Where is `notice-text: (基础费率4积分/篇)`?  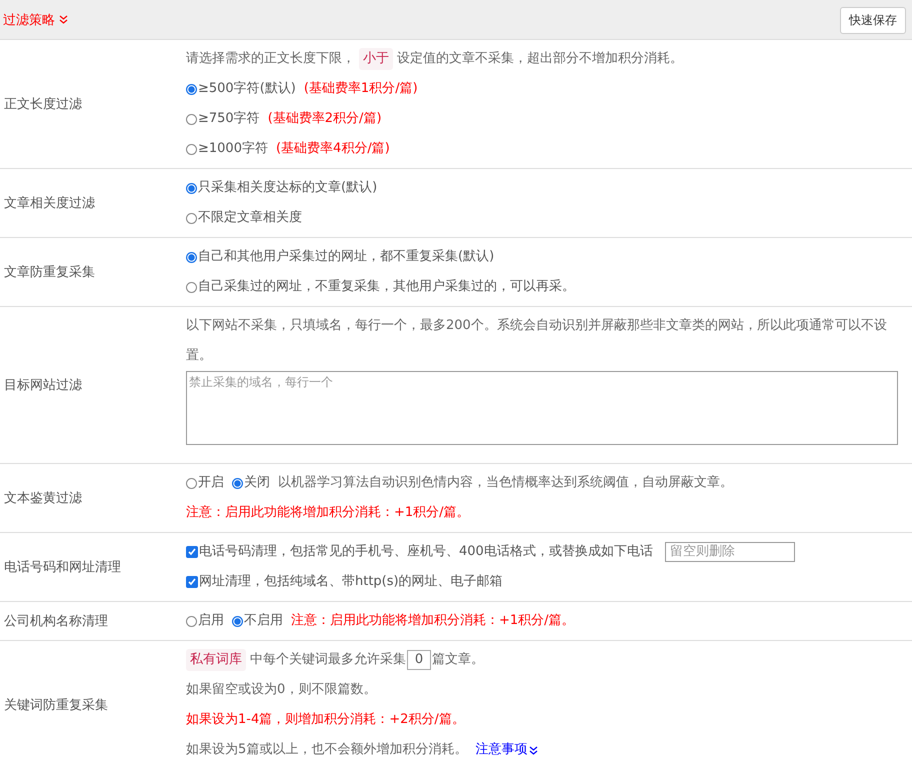 notice-text: (基础费率4积分/篇) is located at coordinates (333, 149).